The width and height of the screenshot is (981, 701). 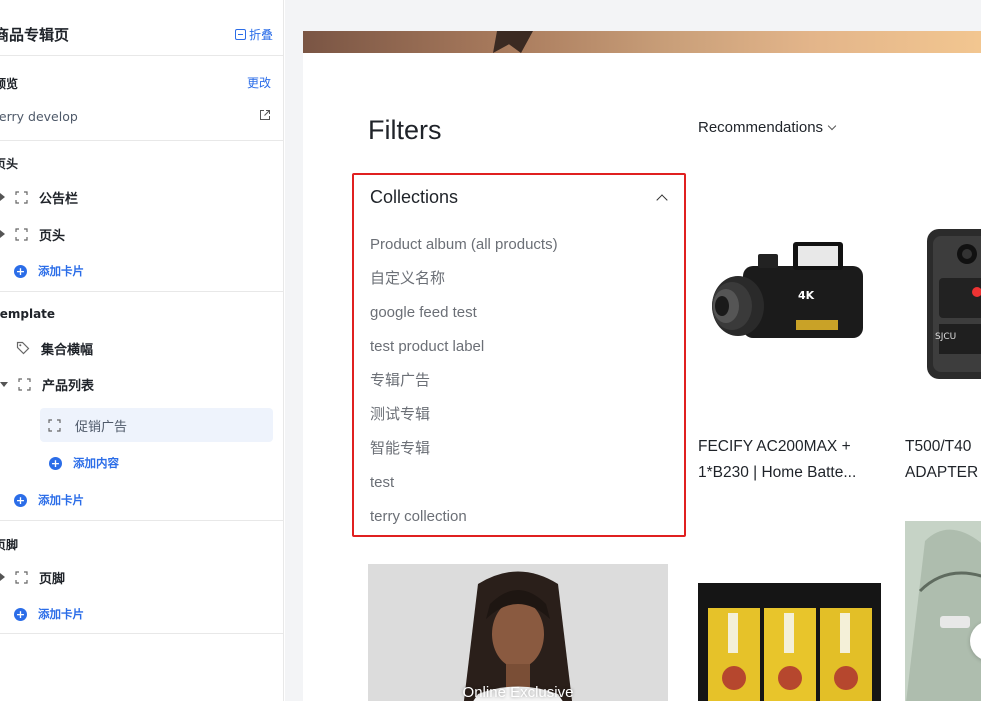 I want to click on external-link-icon, so click(x=265, y=115).